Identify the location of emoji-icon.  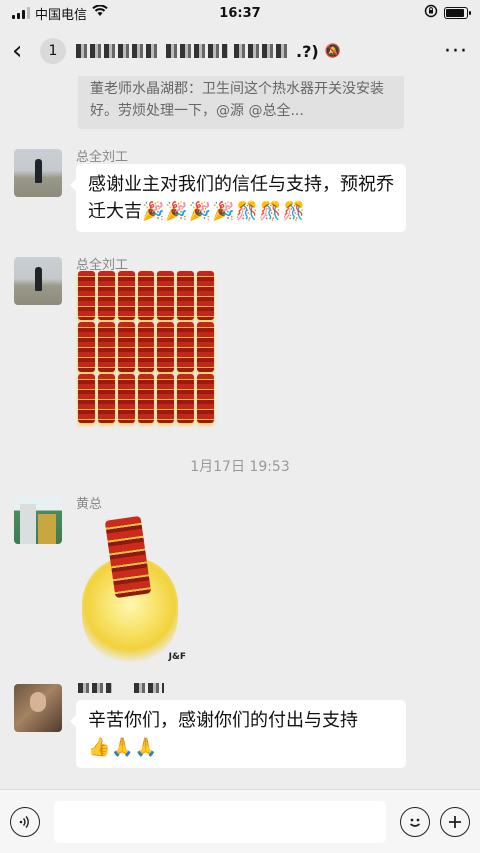
(415, 821).